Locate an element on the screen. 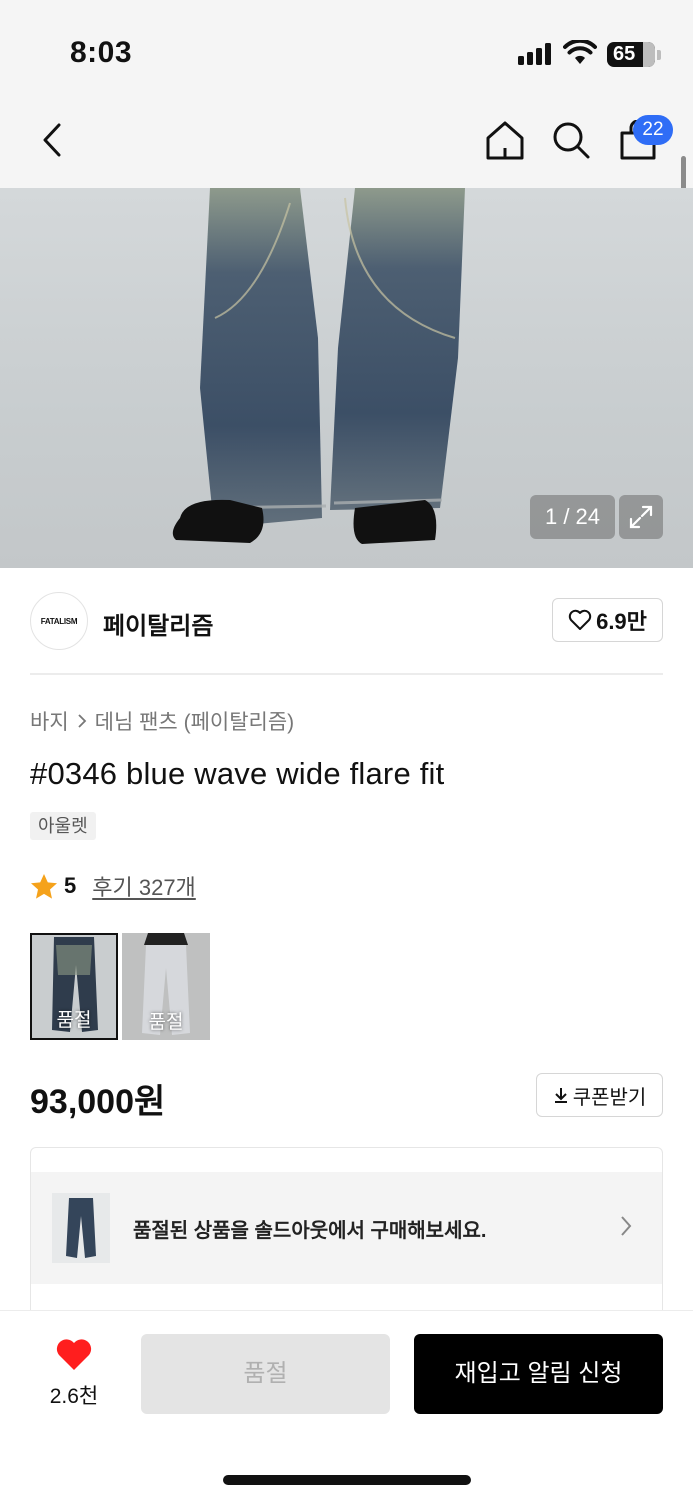 Image resolution: width=693 pixels, height=1500 pixels. expand-icon is located at coordinates (641, 517).